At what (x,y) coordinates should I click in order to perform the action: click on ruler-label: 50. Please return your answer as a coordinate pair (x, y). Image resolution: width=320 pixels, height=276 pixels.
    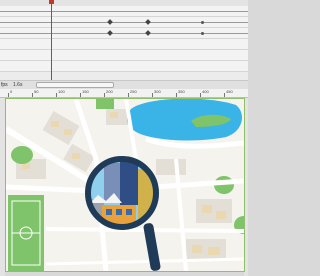
    Looking at the image, I should click on (36, 91).